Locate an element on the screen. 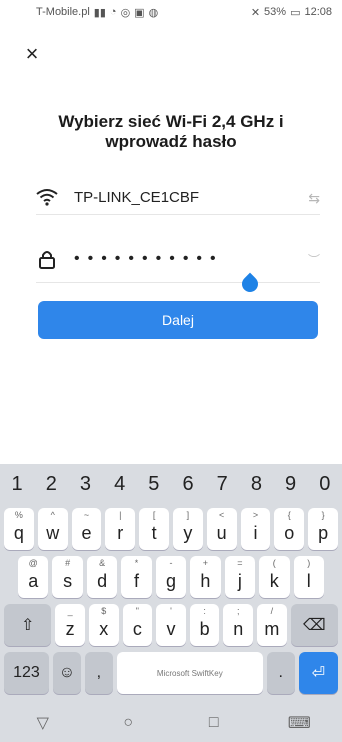  key-6: 6 is located at coordinates (188, 484).